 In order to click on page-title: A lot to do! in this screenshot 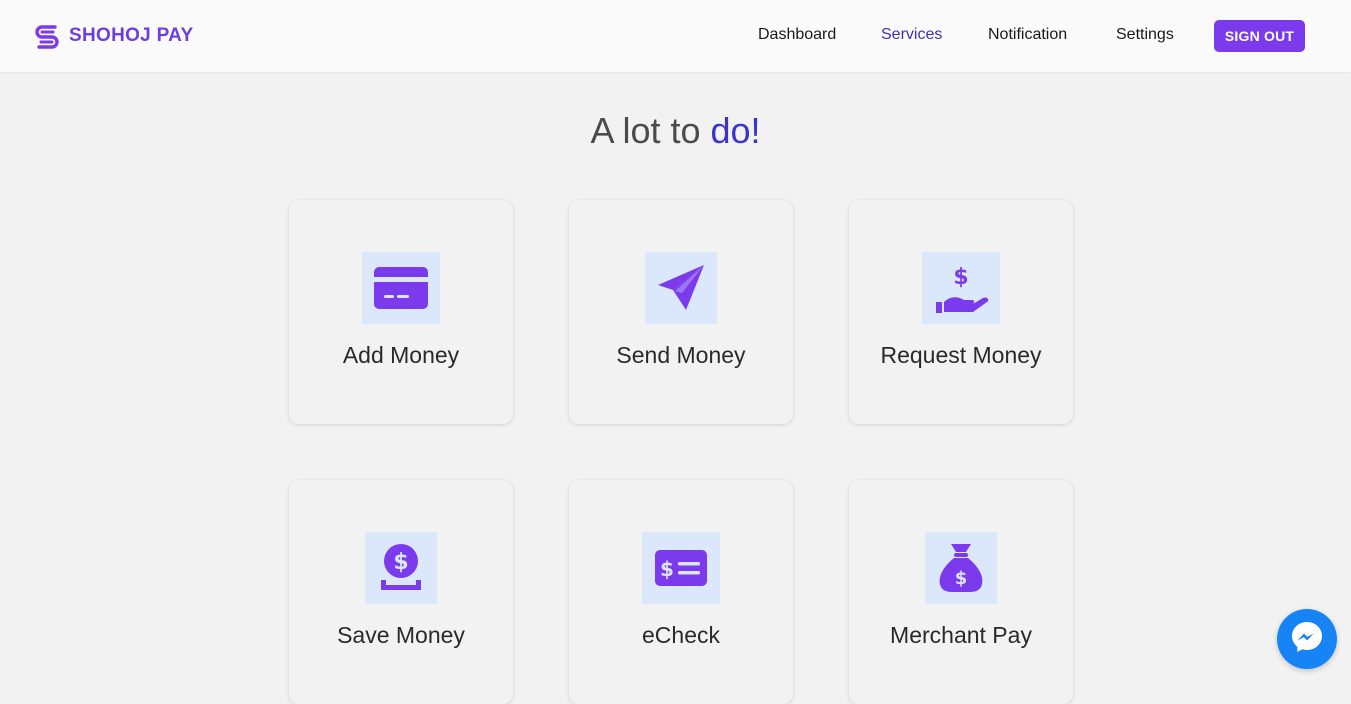, I will do `click(675, 131)`.